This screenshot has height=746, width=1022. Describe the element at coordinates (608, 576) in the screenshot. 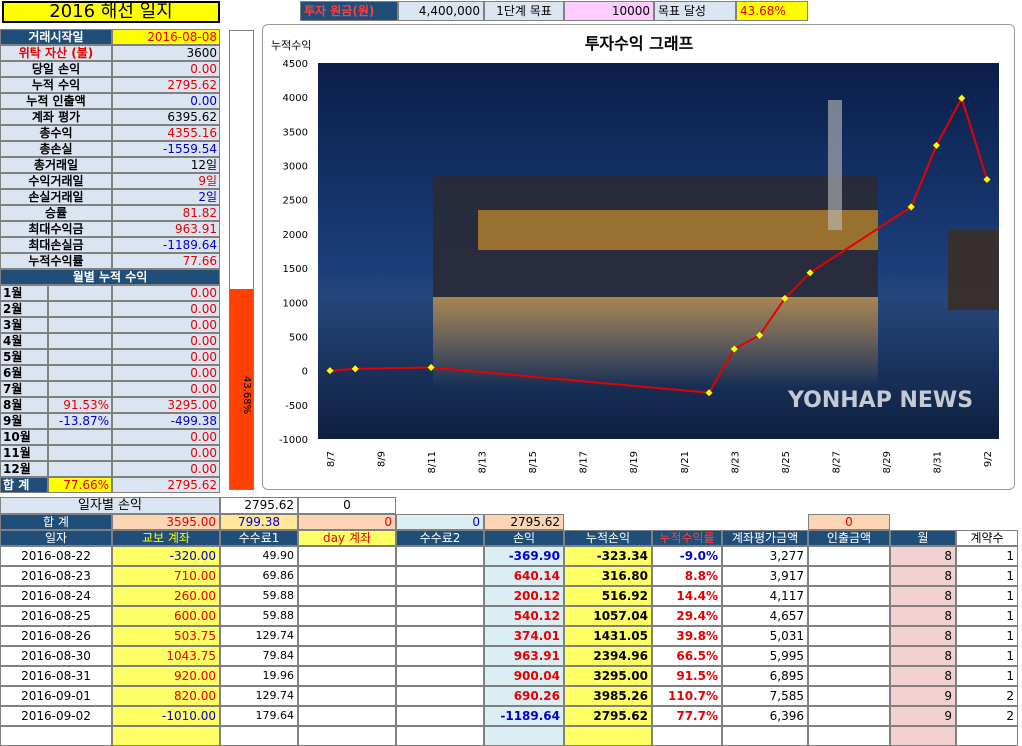

I see `table-cell: 316.80` at that location.